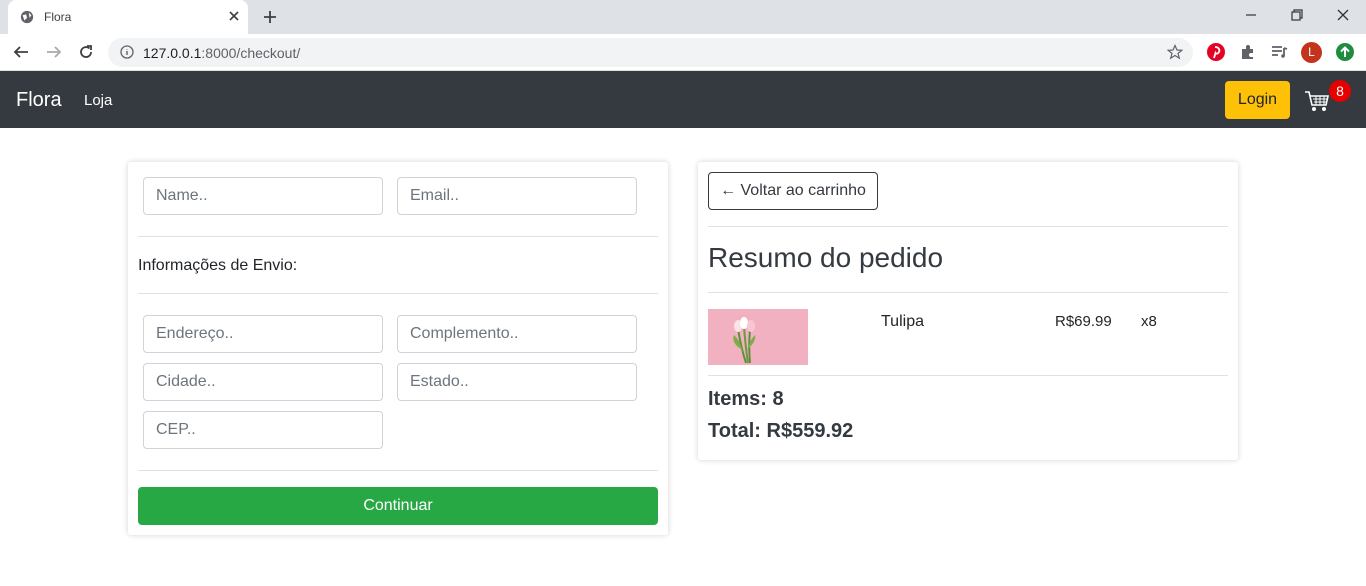  Describe the element at coordinates (270, 17) in the screenshot. I see `new-tab-icon` at that location.